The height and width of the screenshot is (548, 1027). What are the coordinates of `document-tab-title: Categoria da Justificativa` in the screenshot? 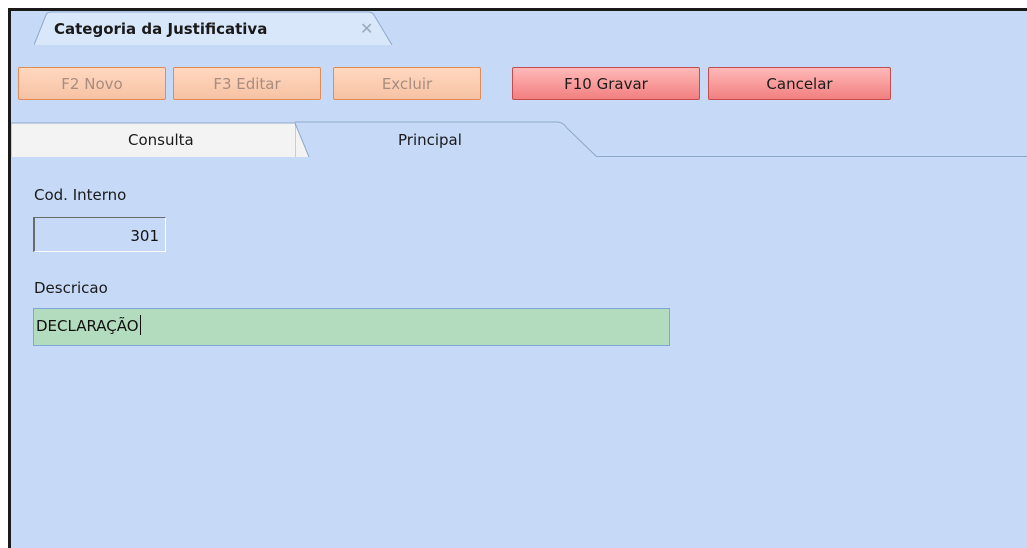 It's located at (161, 29).